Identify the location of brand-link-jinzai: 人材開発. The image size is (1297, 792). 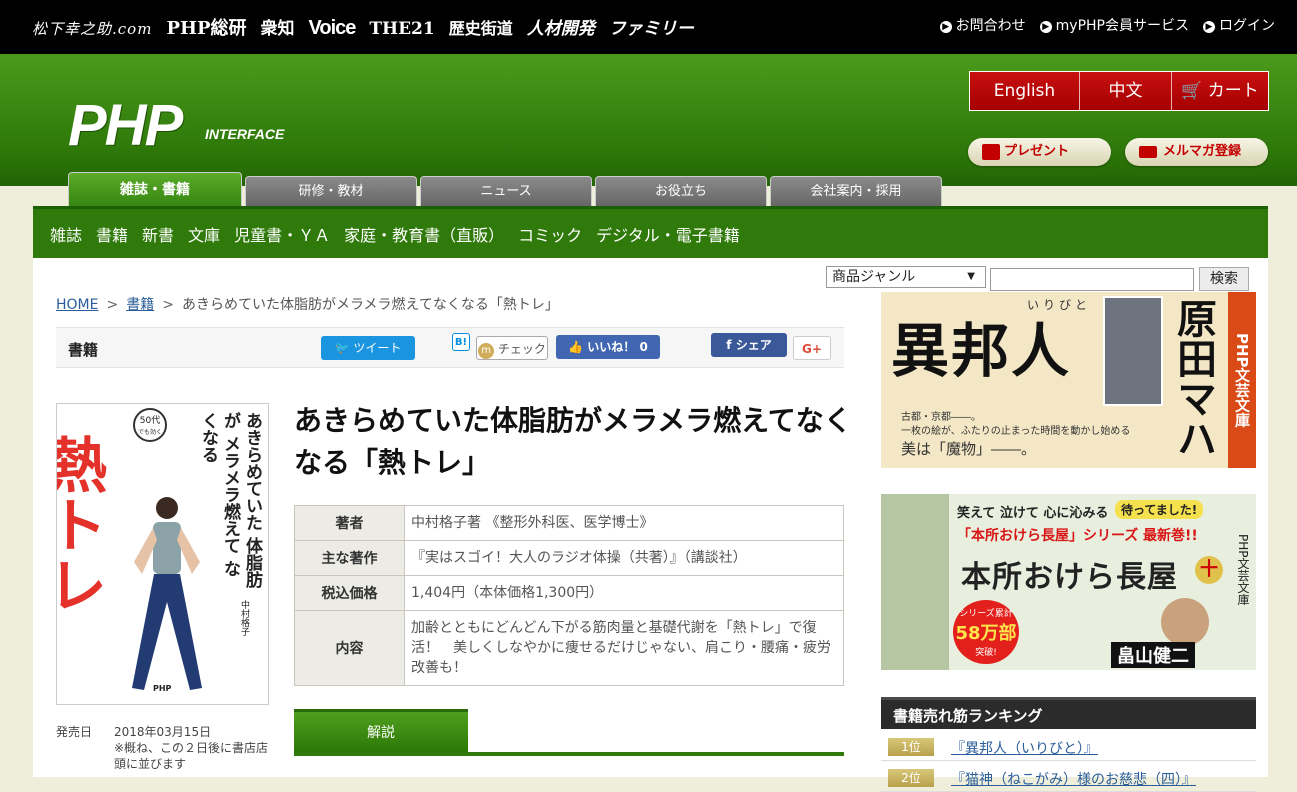
(561, 26).